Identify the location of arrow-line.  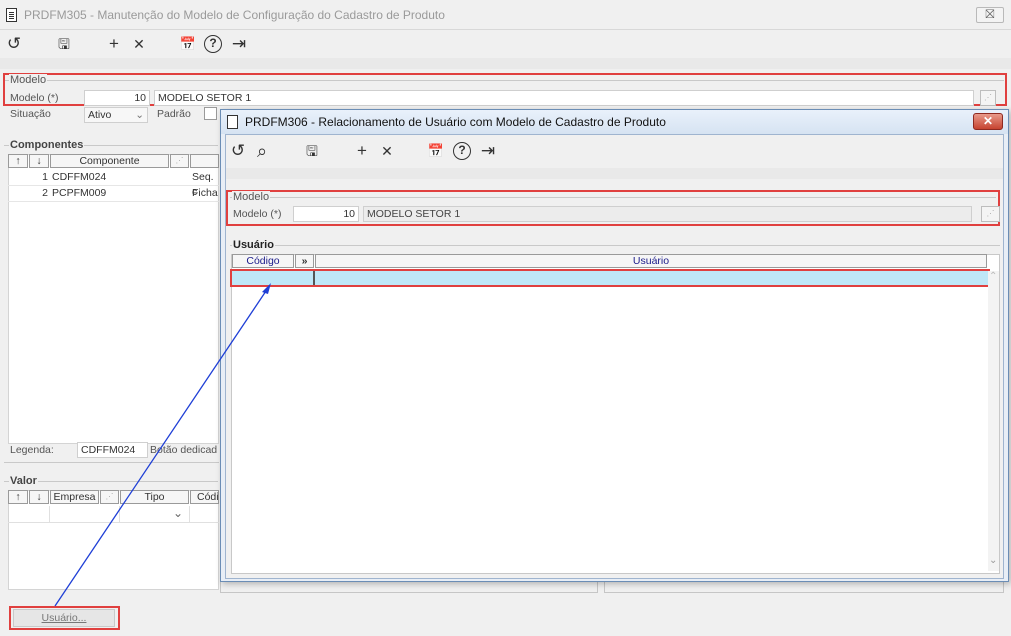
(161, 447).